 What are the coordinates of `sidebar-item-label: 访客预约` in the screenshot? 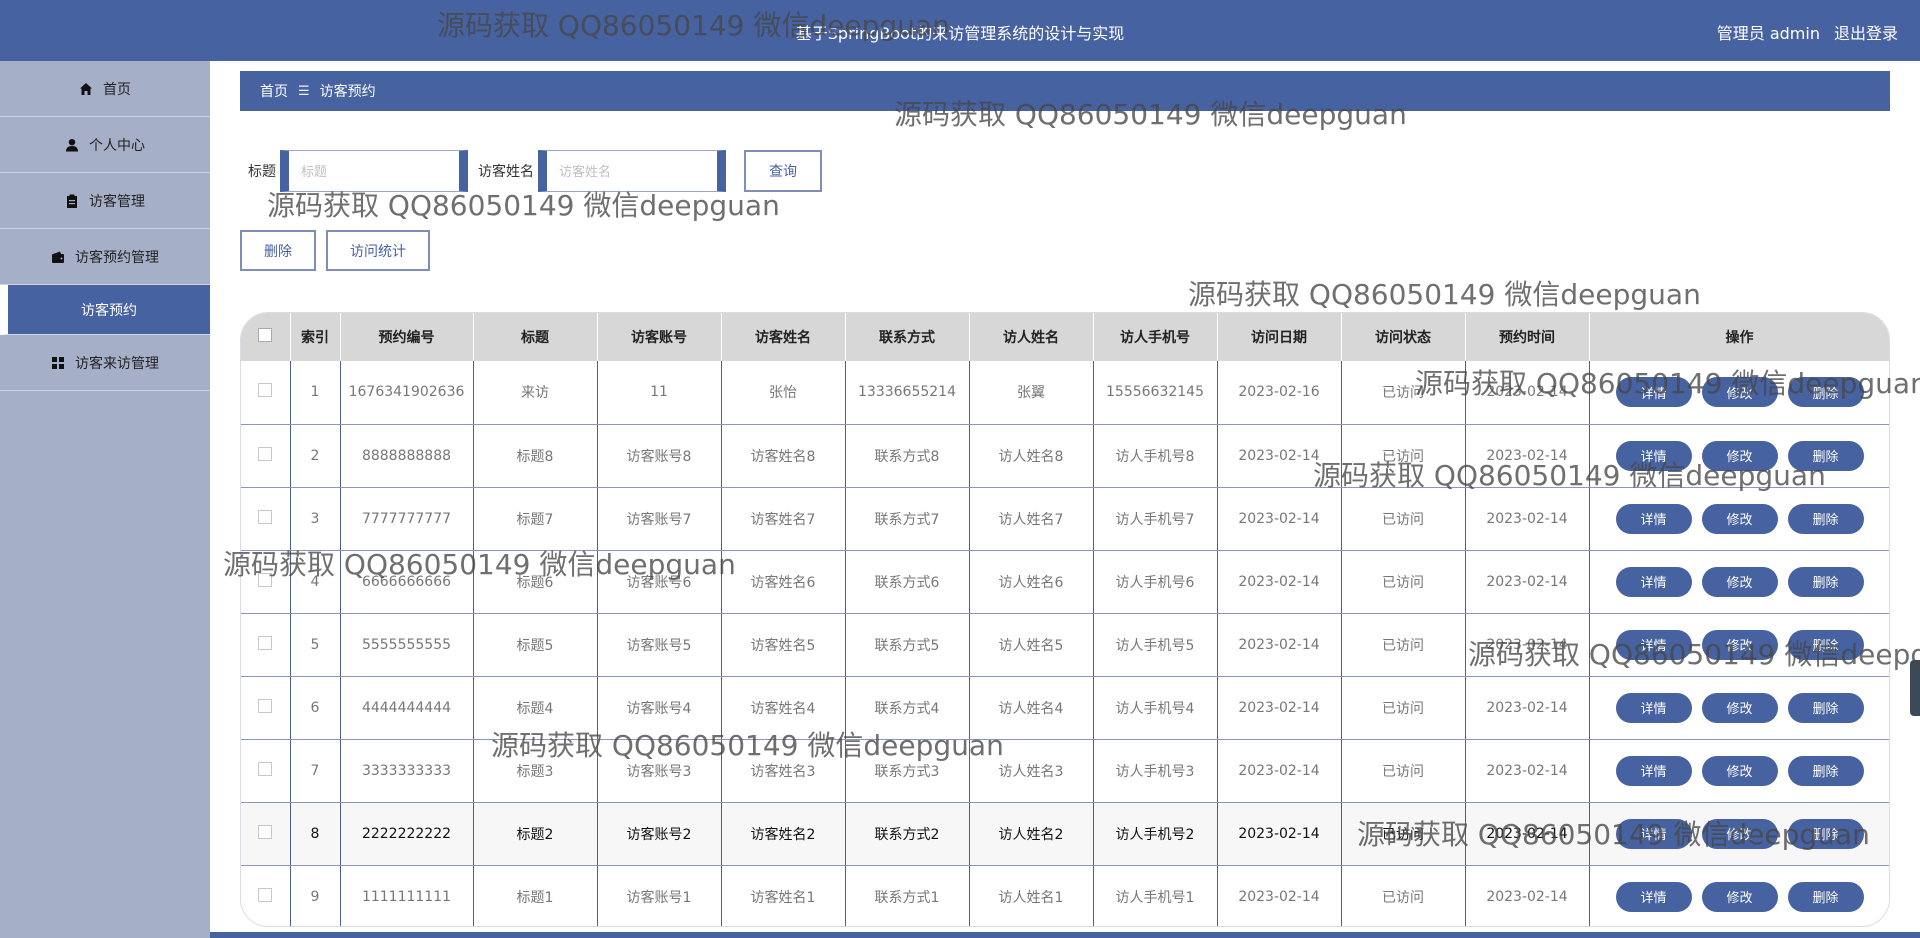 It's located at (109, 310).